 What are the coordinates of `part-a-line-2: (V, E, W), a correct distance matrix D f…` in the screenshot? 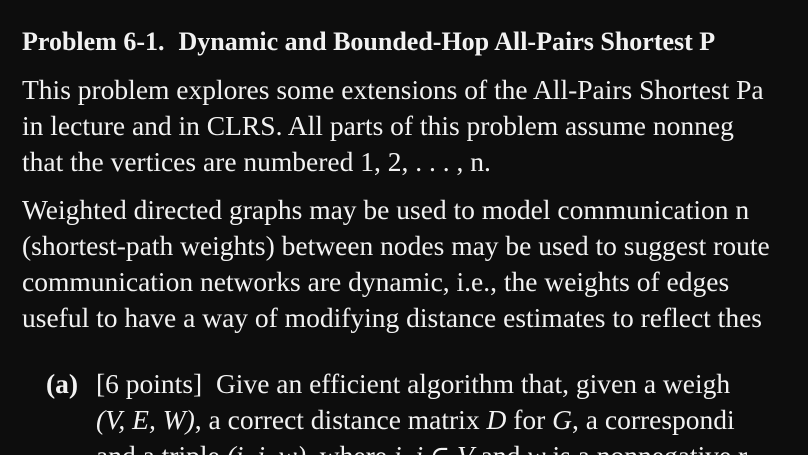 It's located at (415, 420).